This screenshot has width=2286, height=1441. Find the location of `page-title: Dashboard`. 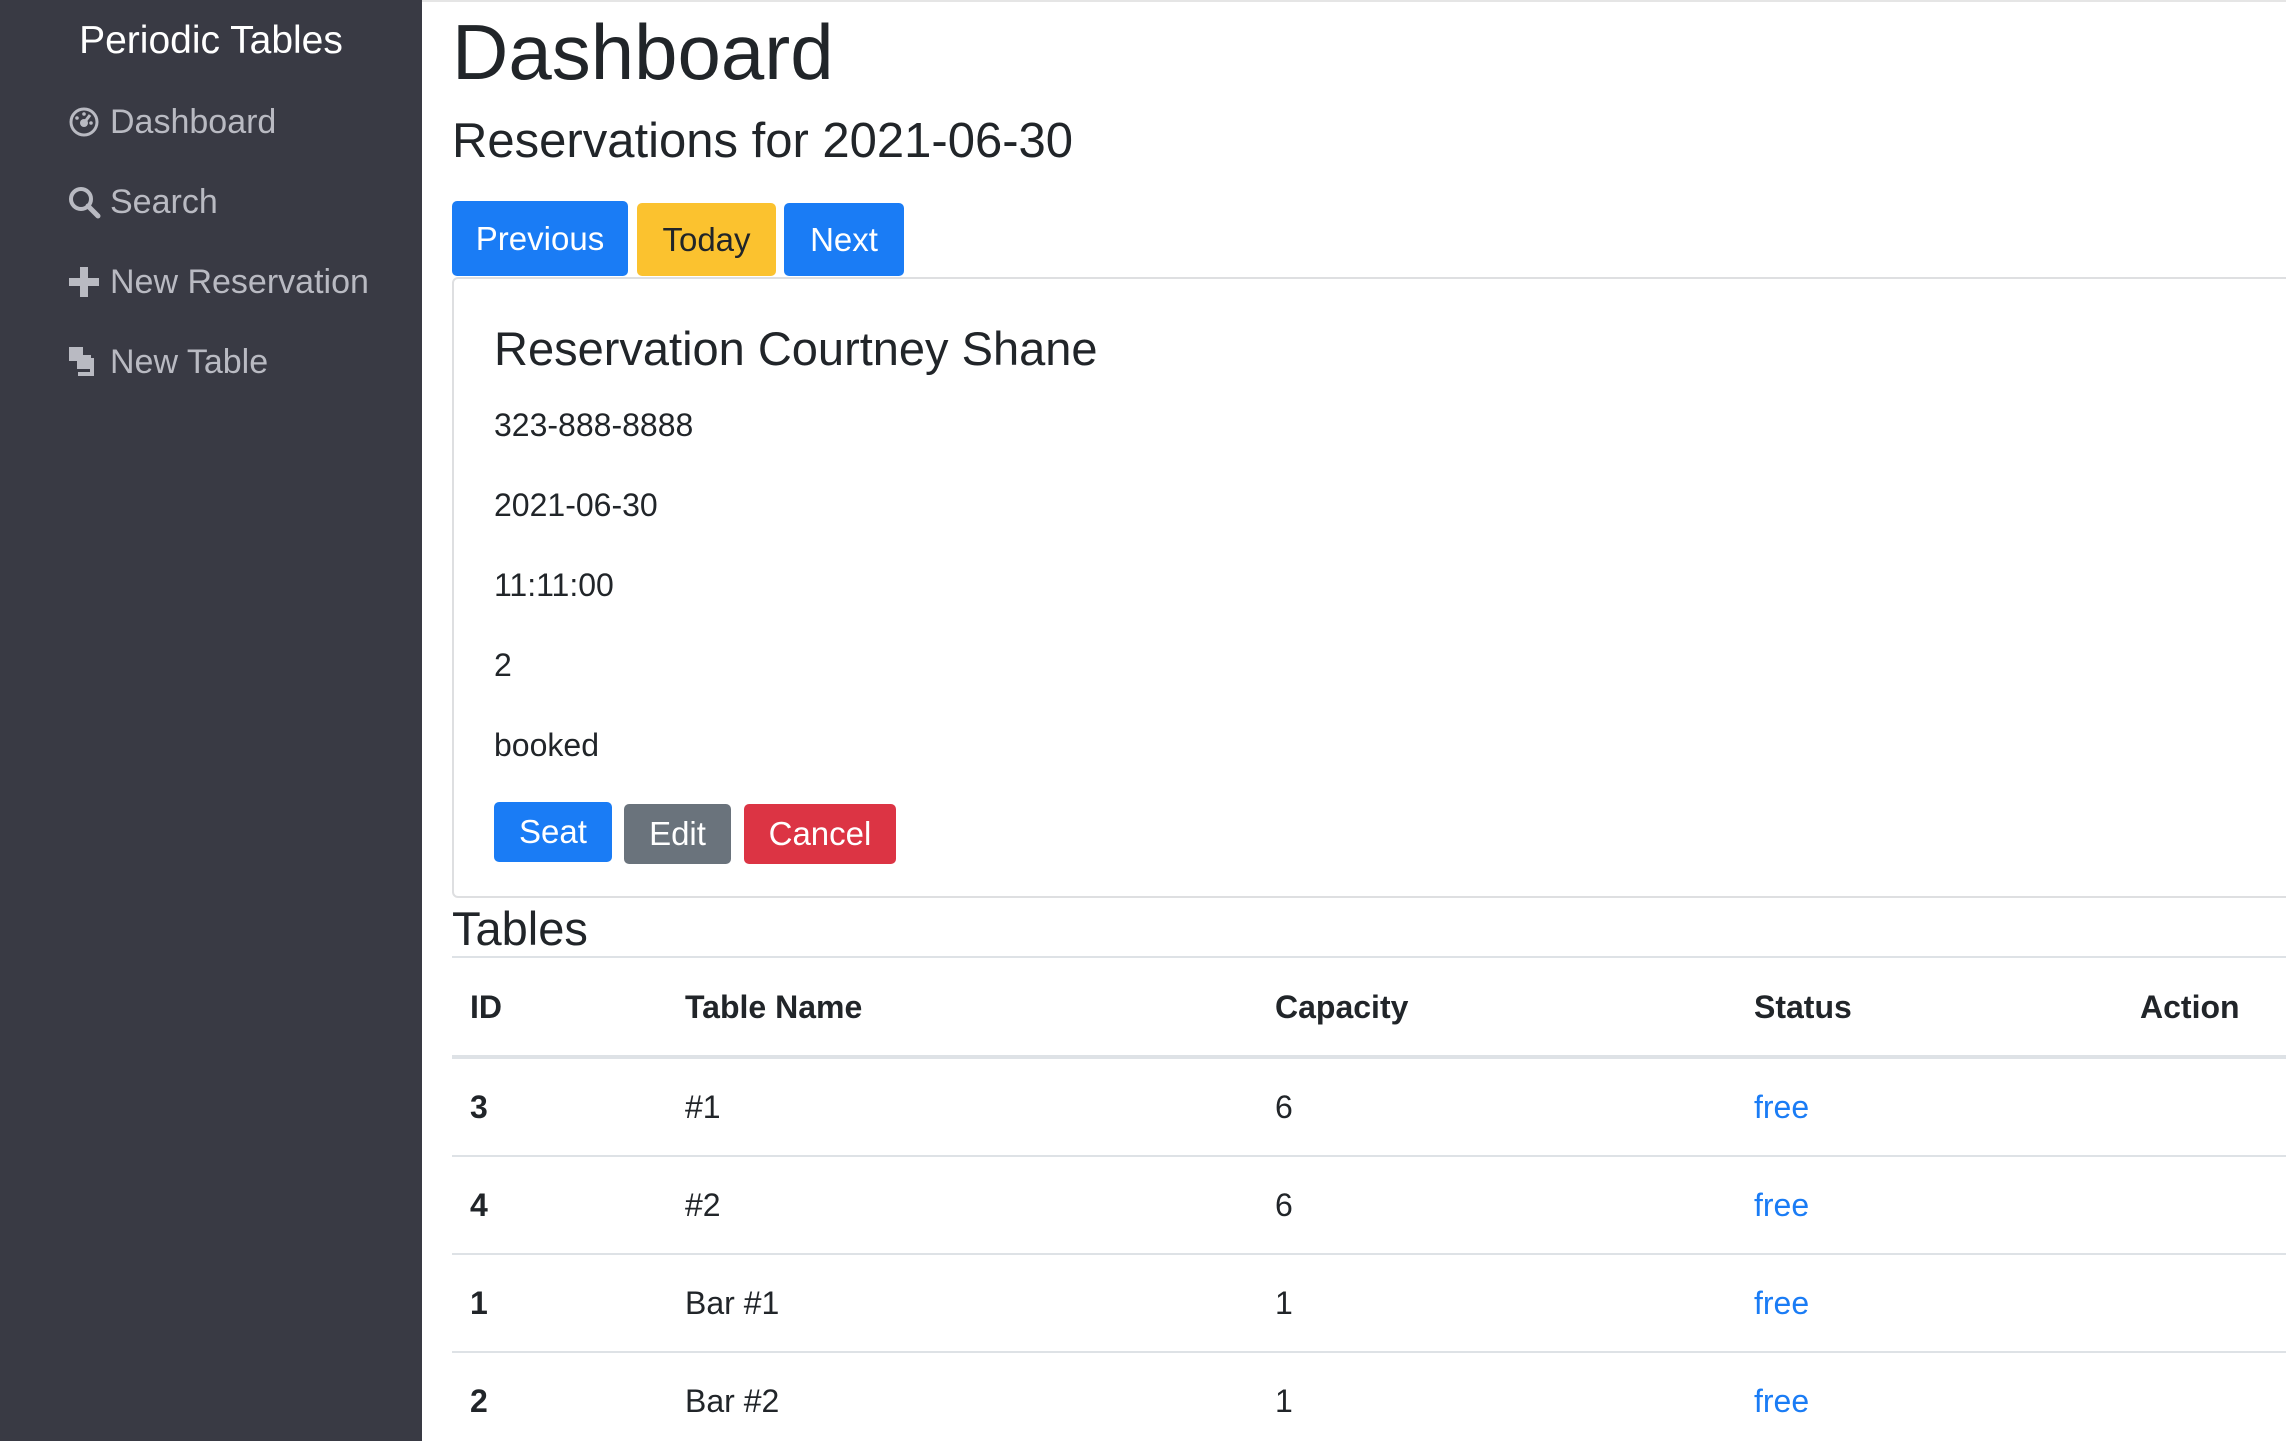

page-title: Dashboard is located at coordinates (643, 52).